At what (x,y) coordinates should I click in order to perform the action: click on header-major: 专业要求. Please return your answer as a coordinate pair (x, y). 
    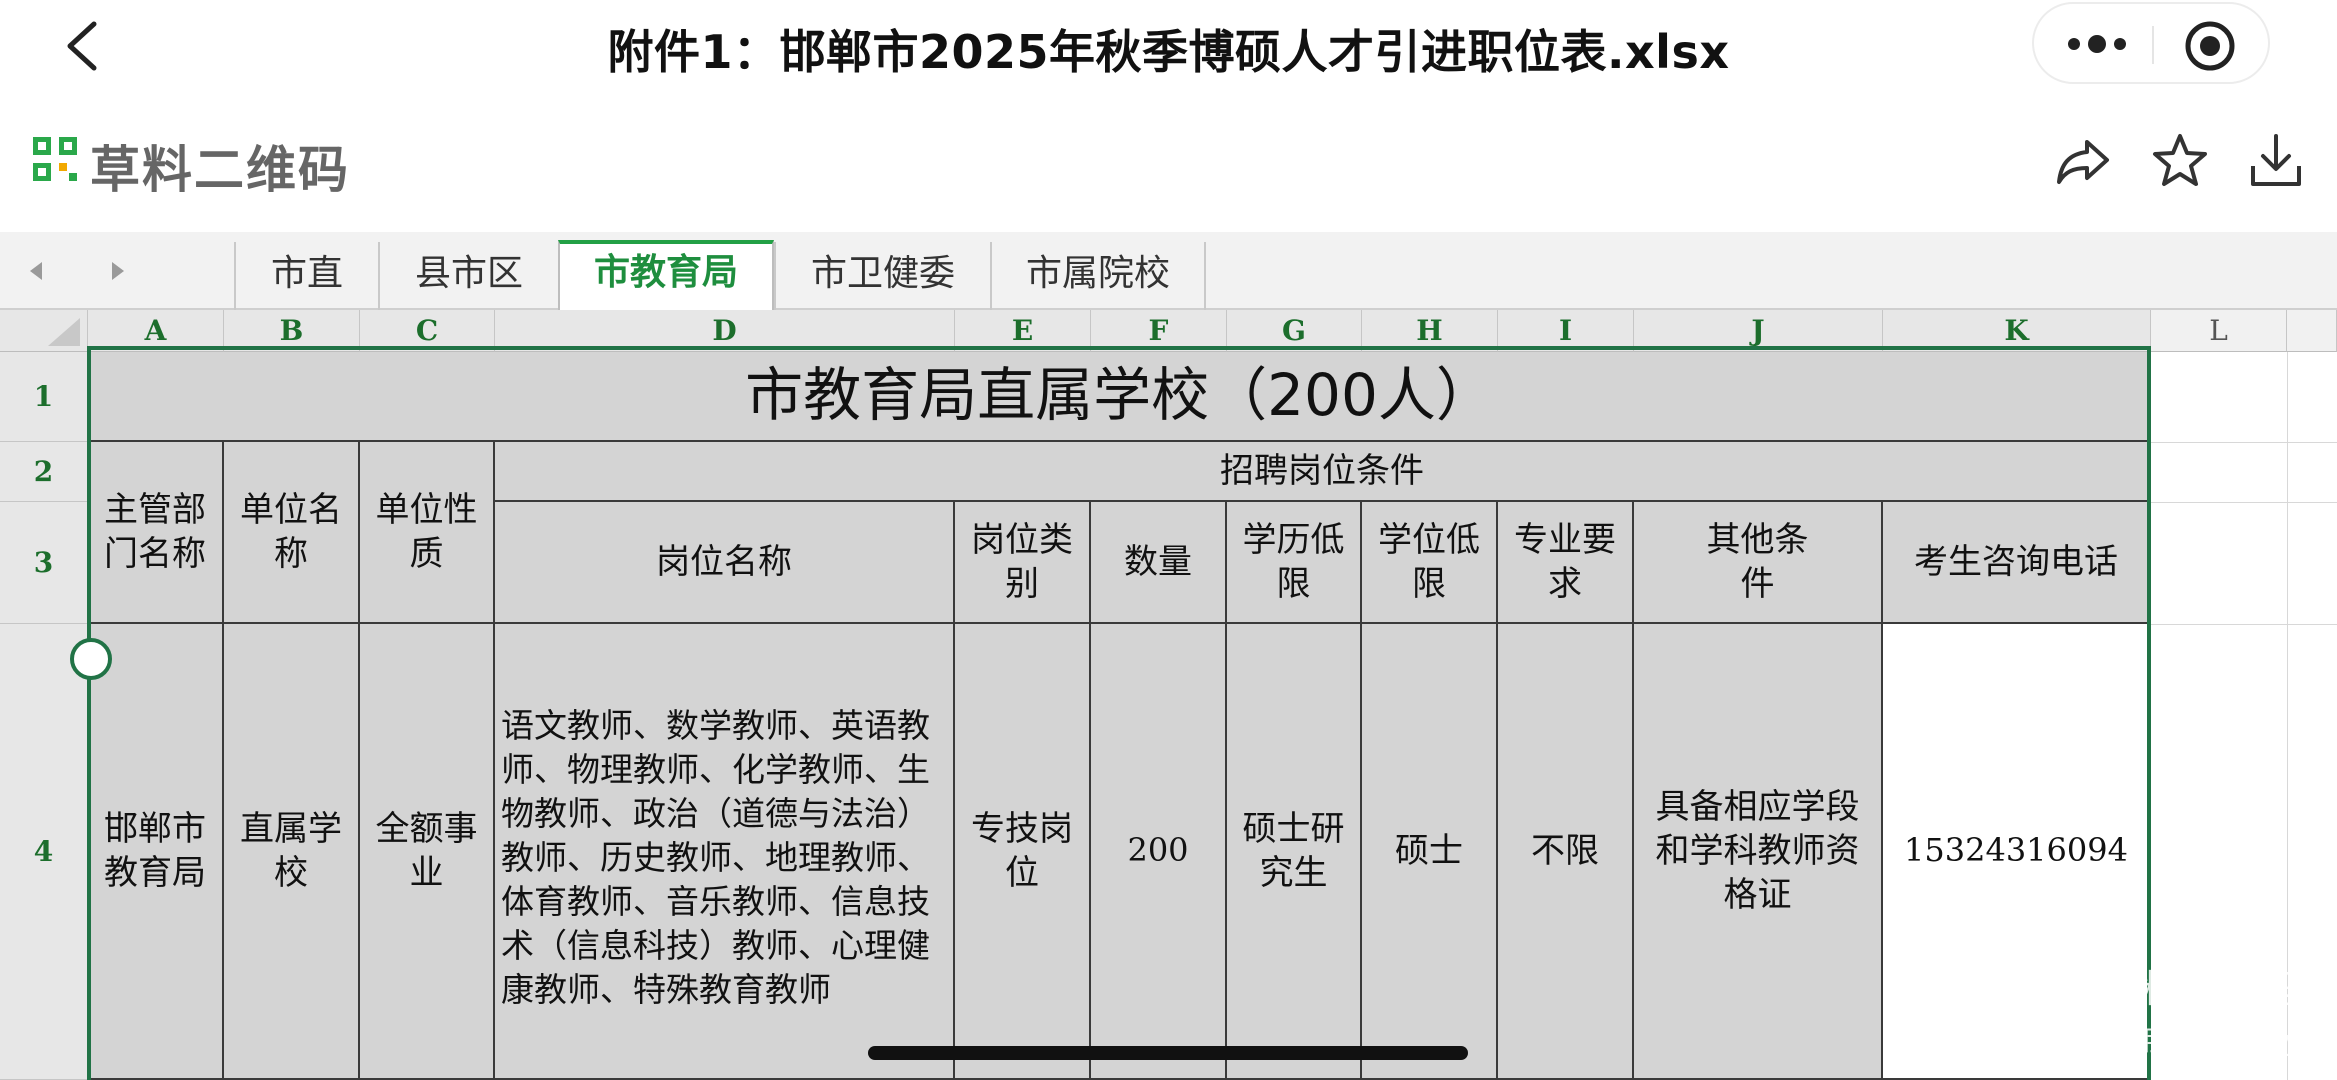
    Looking at the image, I should click on (1566, 563).